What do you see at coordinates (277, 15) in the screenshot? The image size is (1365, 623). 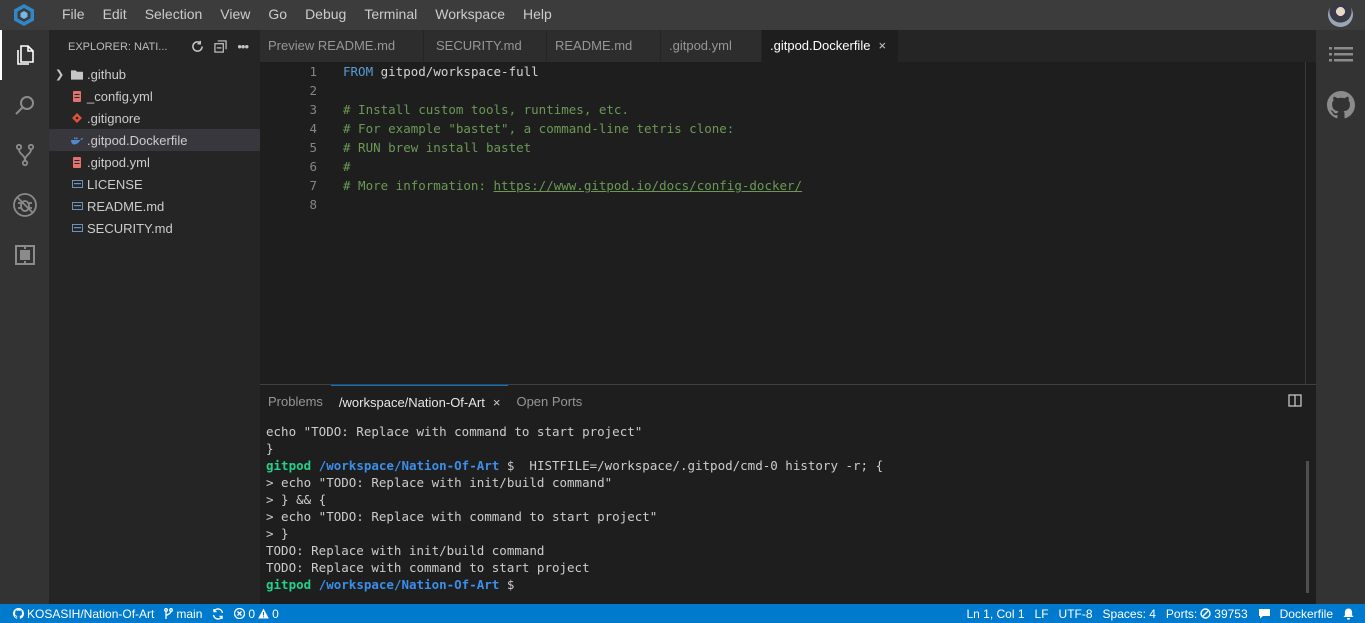 I see `menu-go: Go` at bounding box center [277, 15].